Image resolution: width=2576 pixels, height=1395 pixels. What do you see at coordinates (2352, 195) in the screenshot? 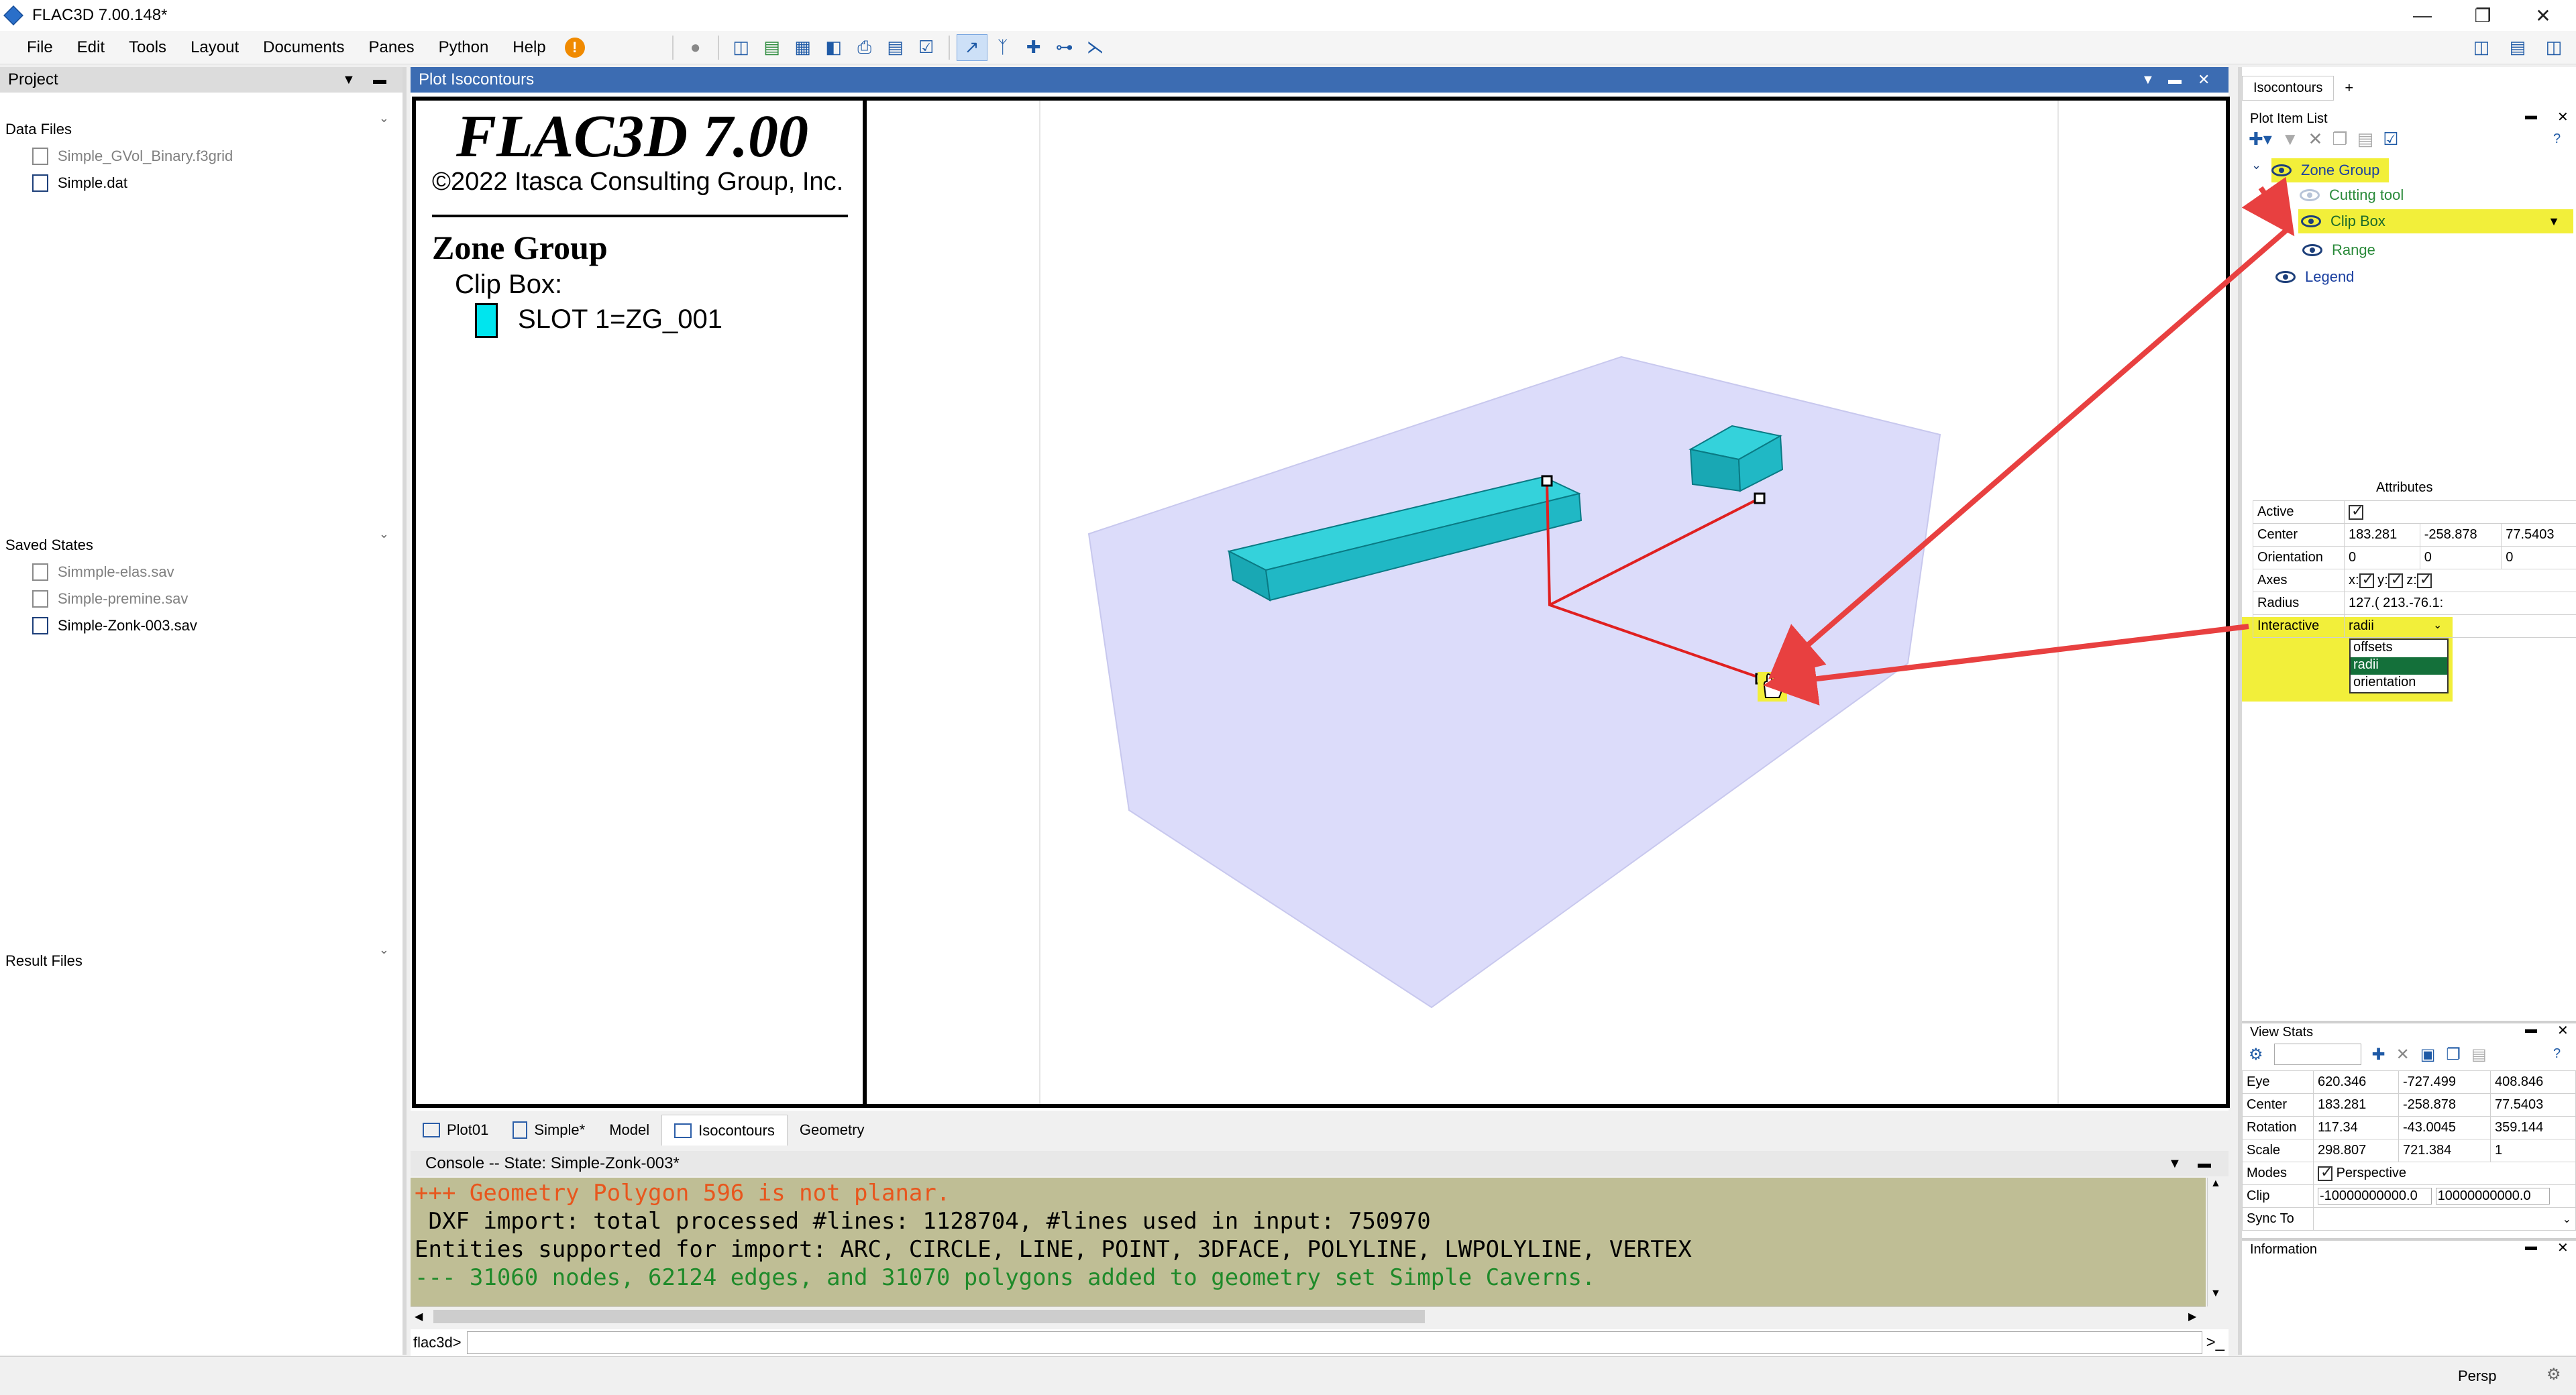
I see `tree-item-cutting-tool: Cutting tool` at bounding box center [2352, 195].